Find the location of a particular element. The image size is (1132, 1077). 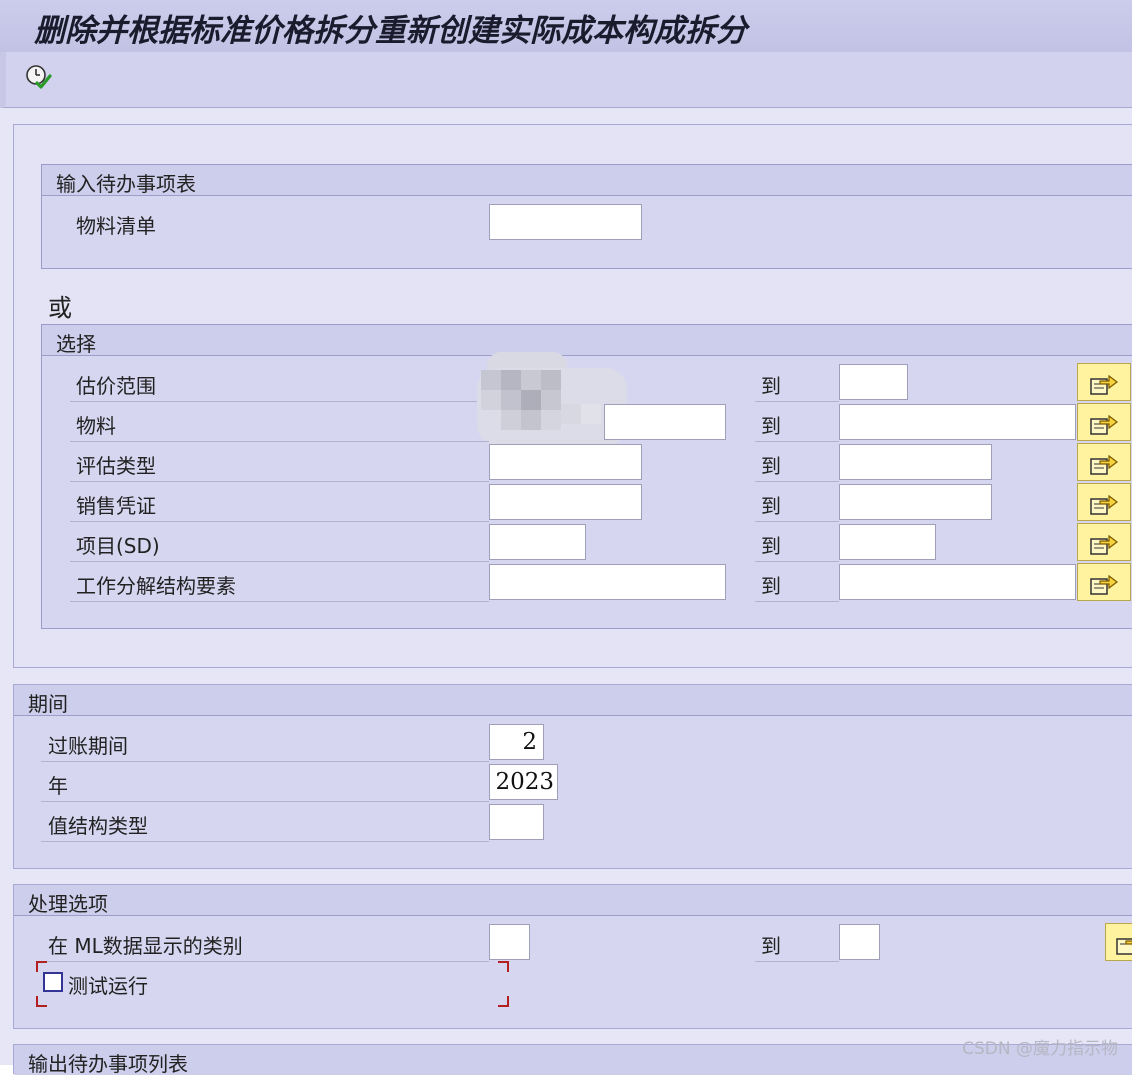

posting-period-label: 过账期间 is located at coordinates (88, 746).